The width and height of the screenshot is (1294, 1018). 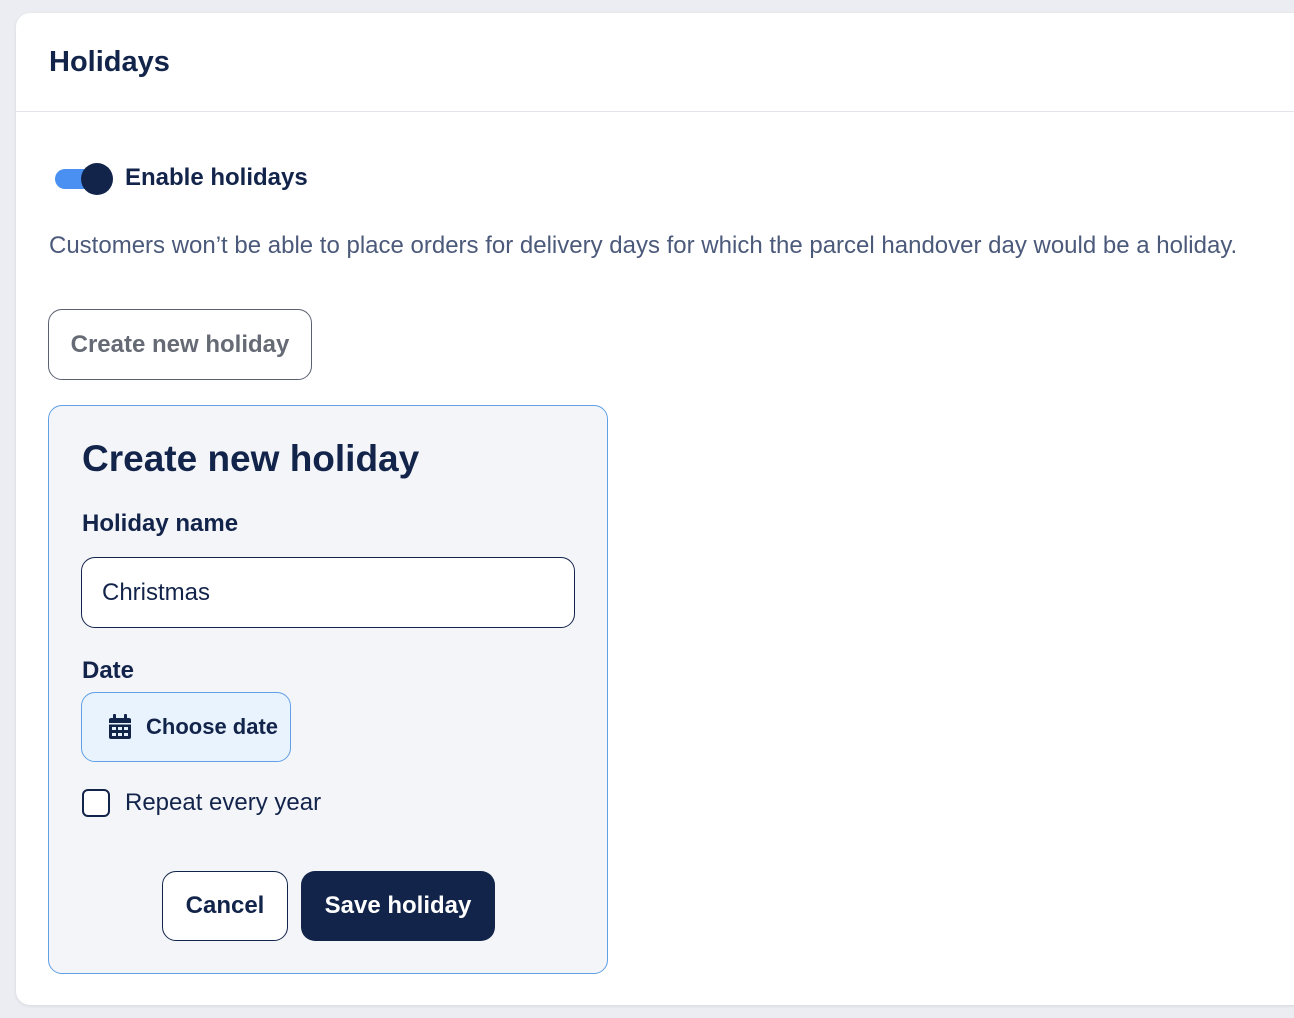 I want to click on page-title: Holidays, so click(x=109, y=61).